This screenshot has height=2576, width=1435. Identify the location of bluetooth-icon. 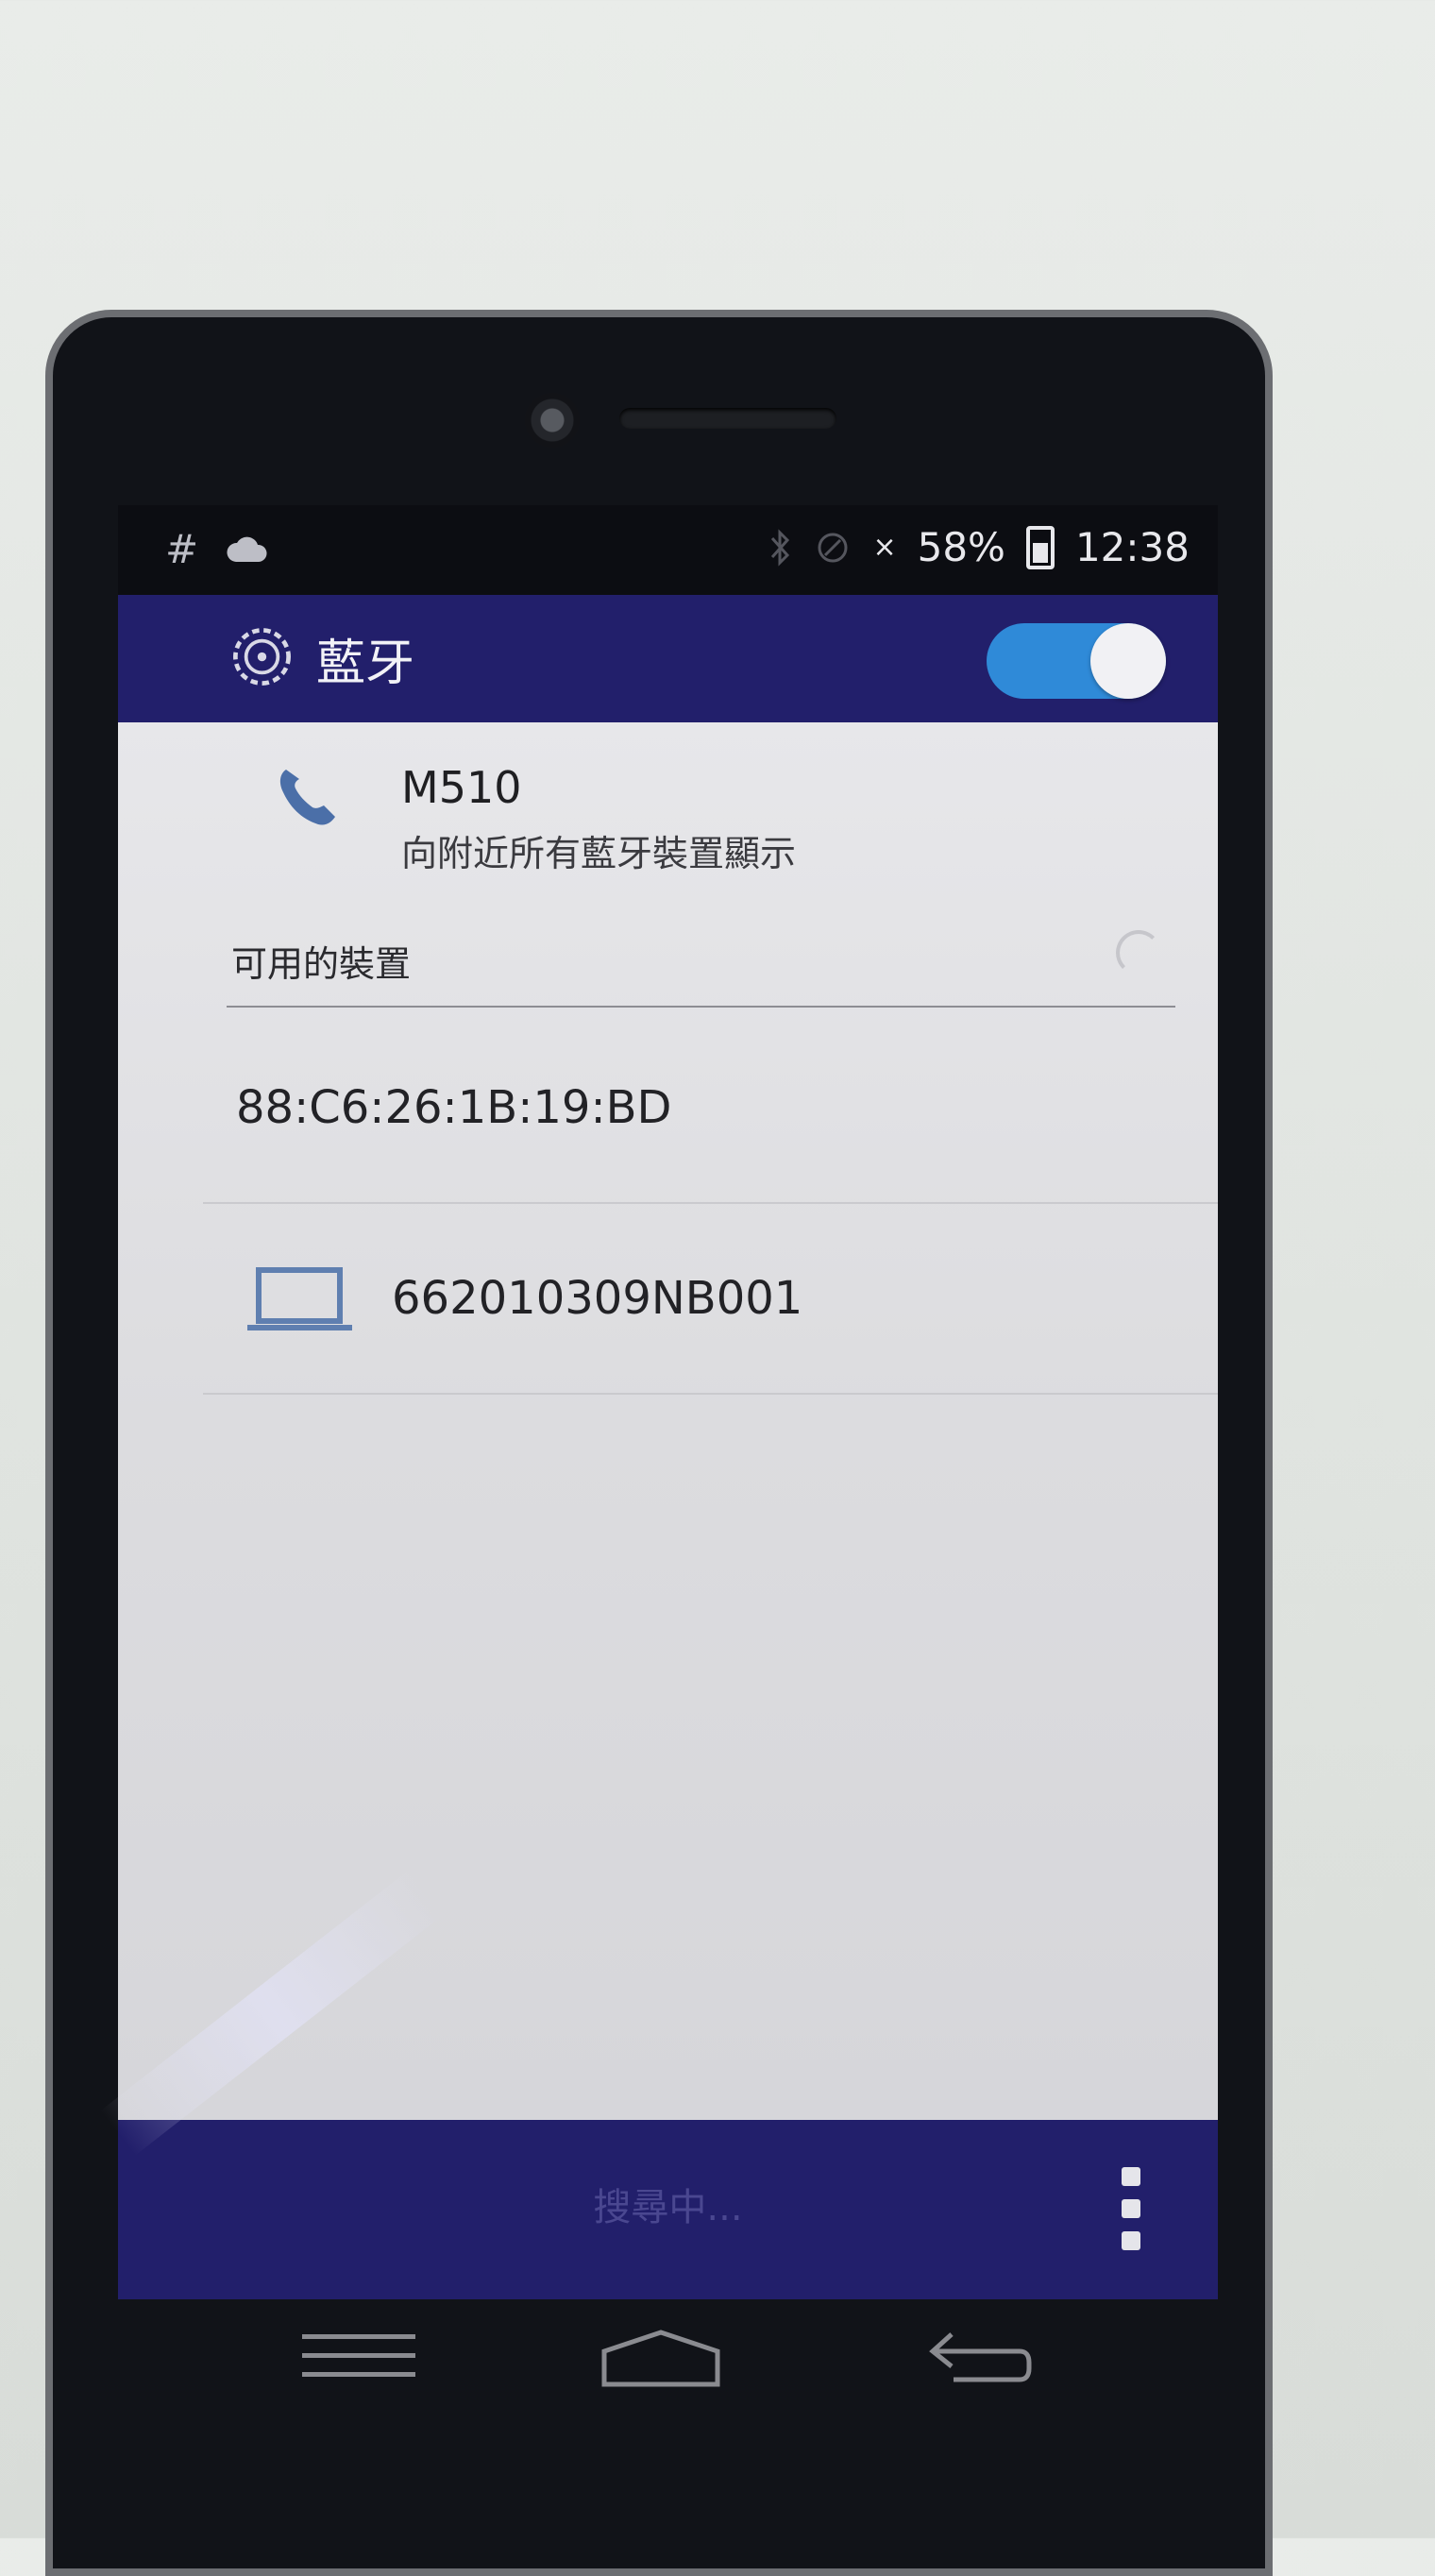
(780, 547).